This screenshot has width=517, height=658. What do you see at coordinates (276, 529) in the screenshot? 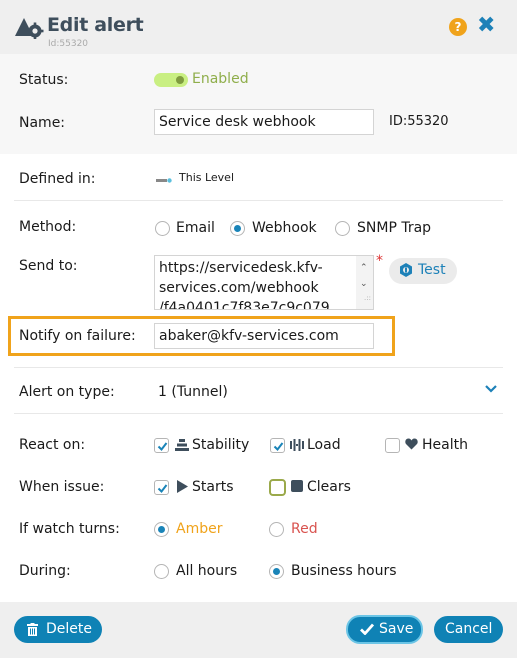
I see `red-radio` at bounding box center [276, 529].